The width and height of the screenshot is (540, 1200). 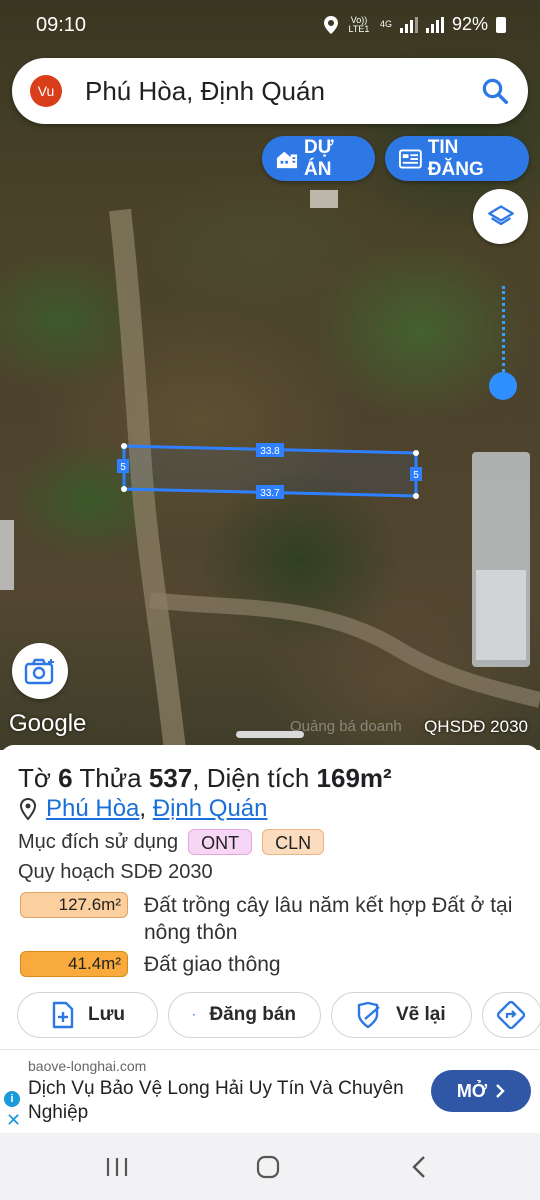 What do you see at coordinates (170, 778) in the screenshot?
I see `lot-number: 537` at bounding box center [170, 778].